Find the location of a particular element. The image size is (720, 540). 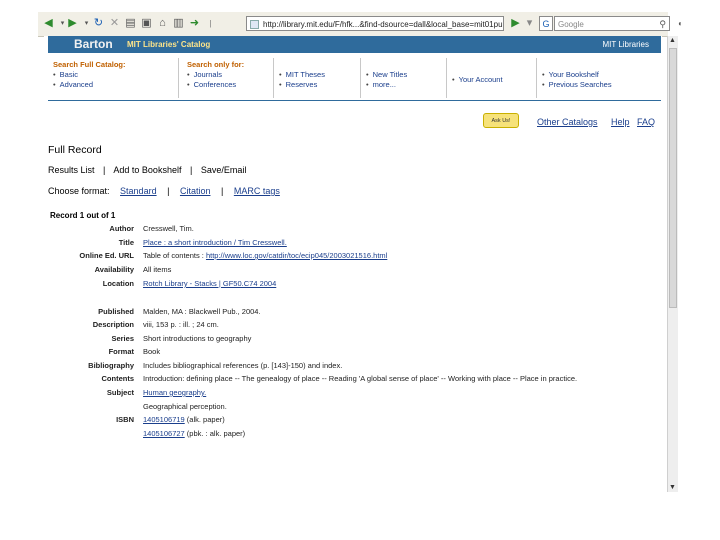

faq-link: FAQ is located at coordinates (646, 122).